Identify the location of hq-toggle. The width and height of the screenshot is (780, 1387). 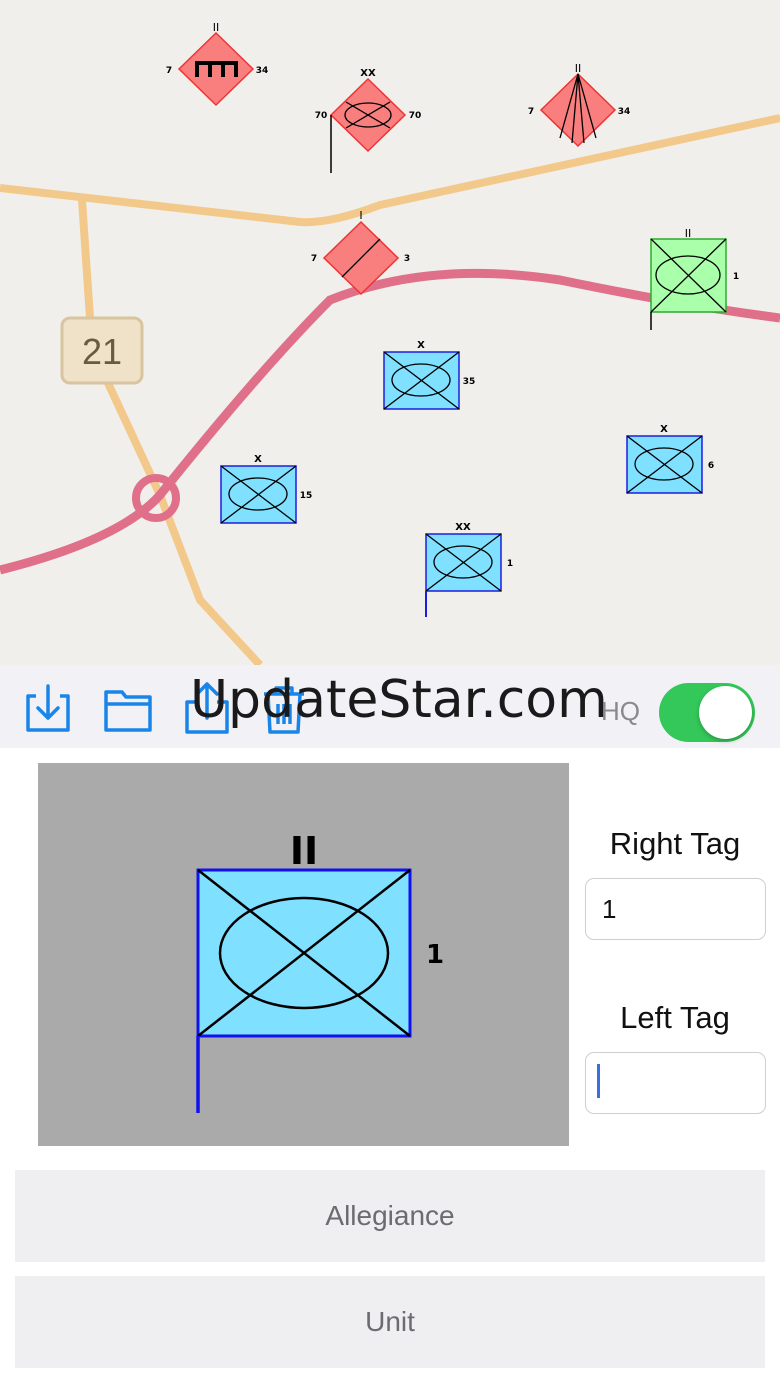
(707, 712).